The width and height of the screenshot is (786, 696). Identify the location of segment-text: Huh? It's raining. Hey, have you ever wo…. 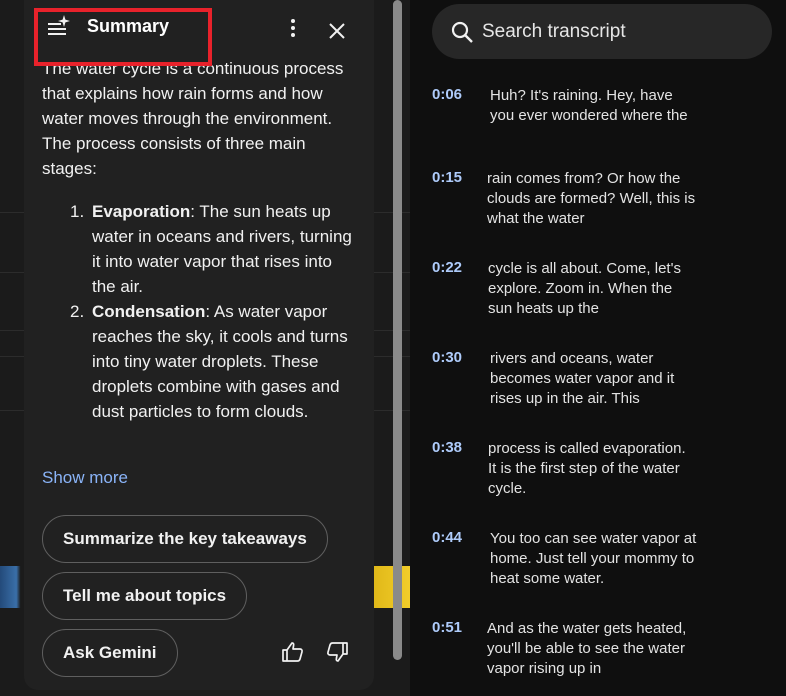
(589, 105).